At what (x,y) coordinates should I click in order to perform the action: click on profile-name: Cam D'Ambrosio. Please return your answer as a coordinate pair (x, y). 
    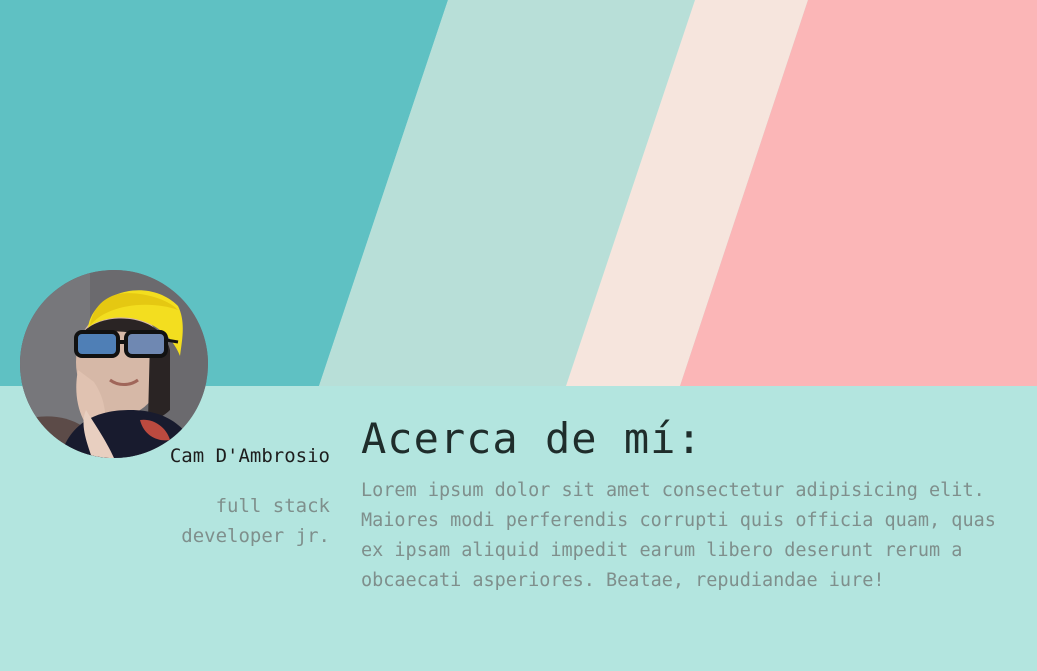
    Looking at the image, I should click on (249, 456).